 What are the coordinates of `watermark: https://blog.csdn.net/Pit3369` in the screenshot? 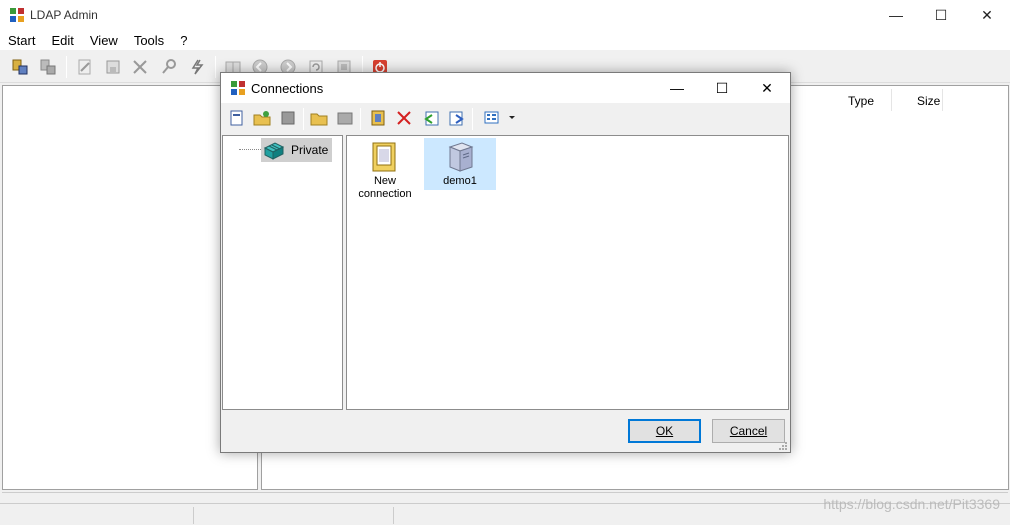 It's located at (911, 504).